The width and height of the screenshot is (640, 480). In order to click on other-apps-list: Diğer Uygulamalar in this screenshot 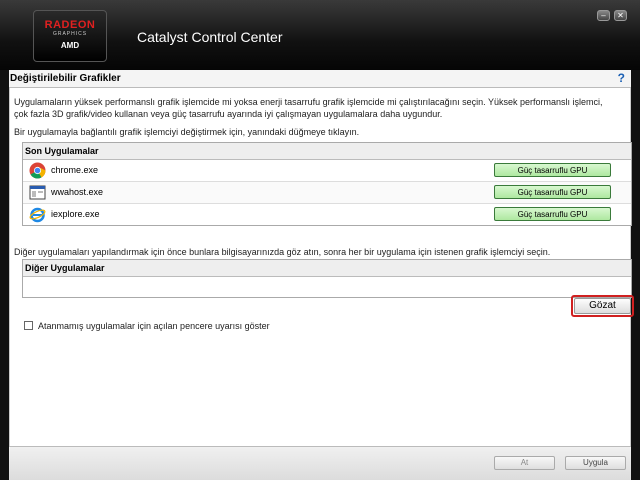, I will do `click(327, 278)`.